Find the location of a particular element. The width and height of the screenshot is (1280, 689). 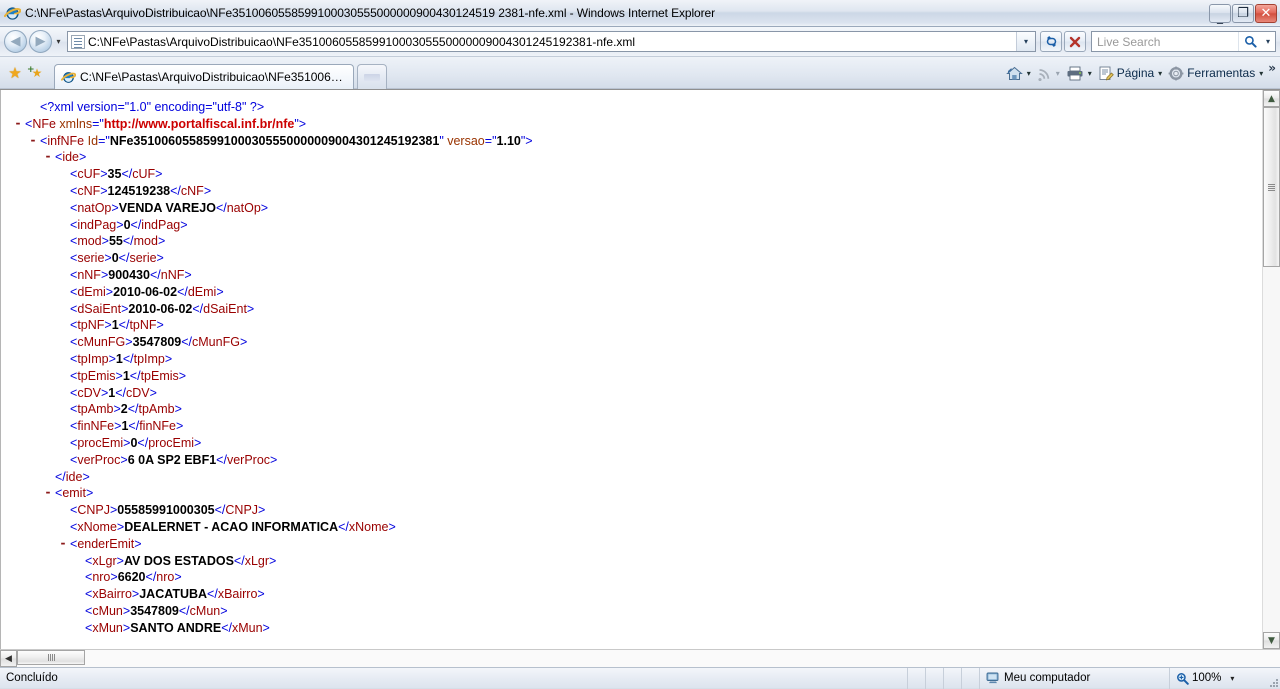

xml-line: - <ide> is located at coordinates (631, 157).